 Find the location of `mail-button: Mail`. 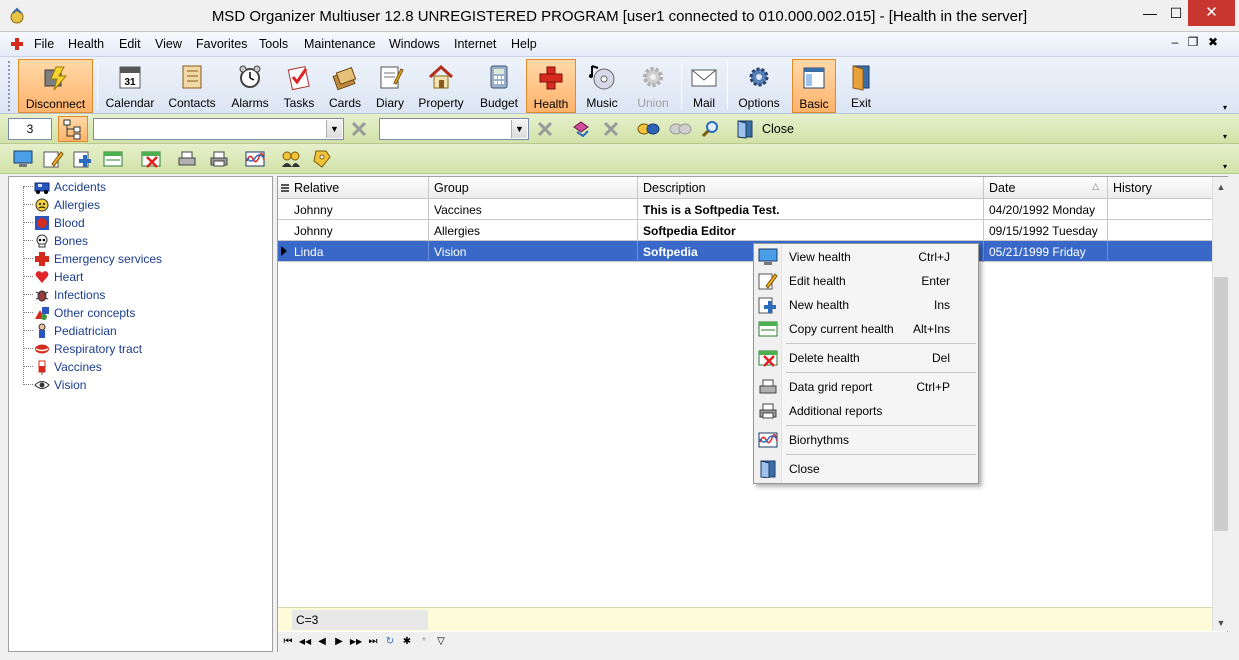

mail-button: Mail is located at coordinates (704, 86).